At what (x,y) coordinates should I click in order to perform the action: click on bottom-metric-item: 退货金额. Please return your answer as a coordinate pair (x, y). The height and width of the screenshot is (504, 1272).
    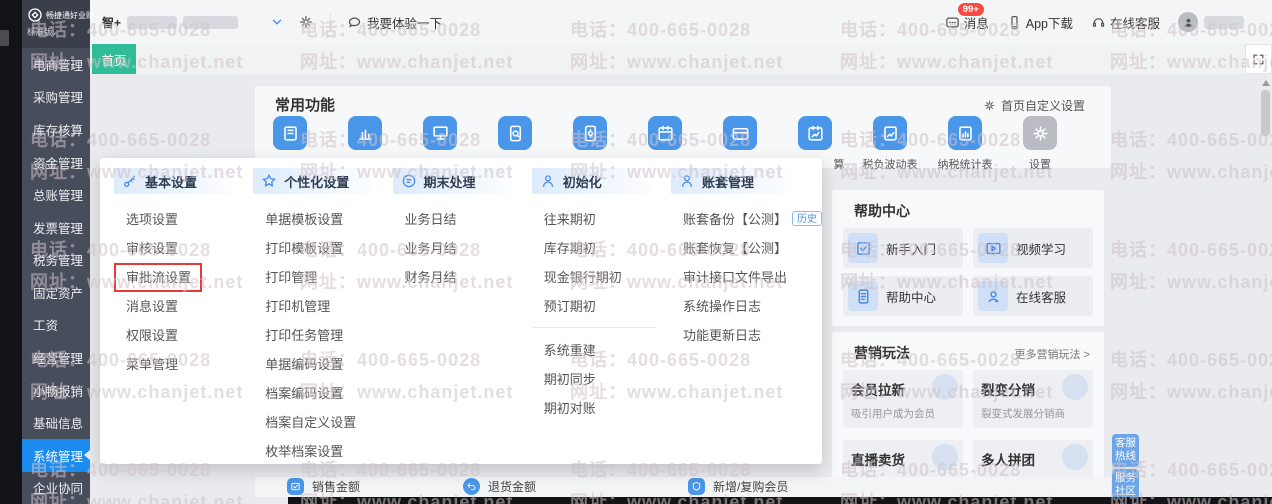
    Looking at the image, I should click on (499, 486).